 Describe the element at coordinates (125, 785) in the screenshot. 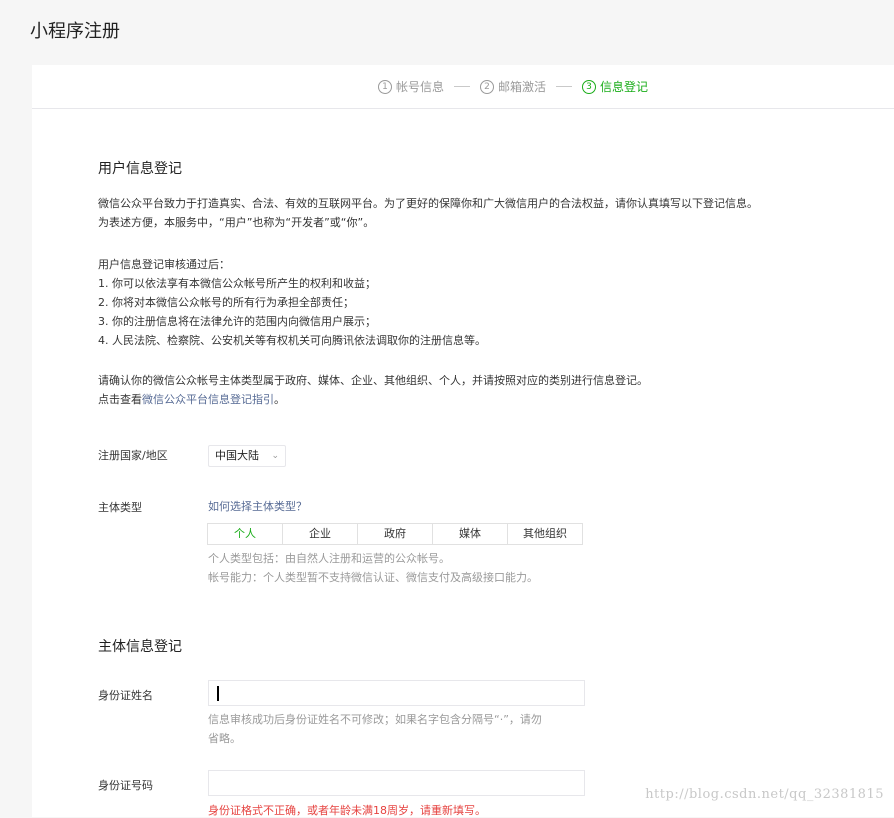

I see `id-number-label: 身份证号码` at that location.